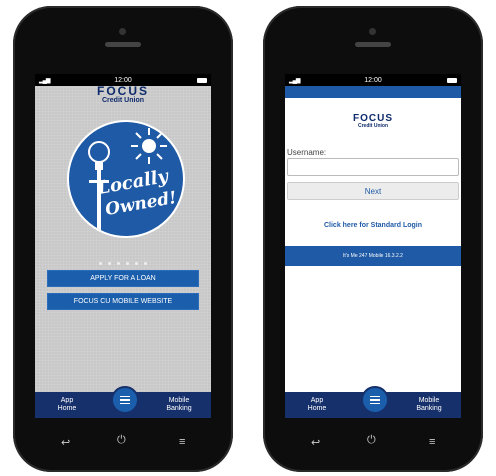  What do you see at coordinates (373, 225) in the screenshot?
I see `standard-login-link: Click here for Standard Login` at bounding box center [373, 225].